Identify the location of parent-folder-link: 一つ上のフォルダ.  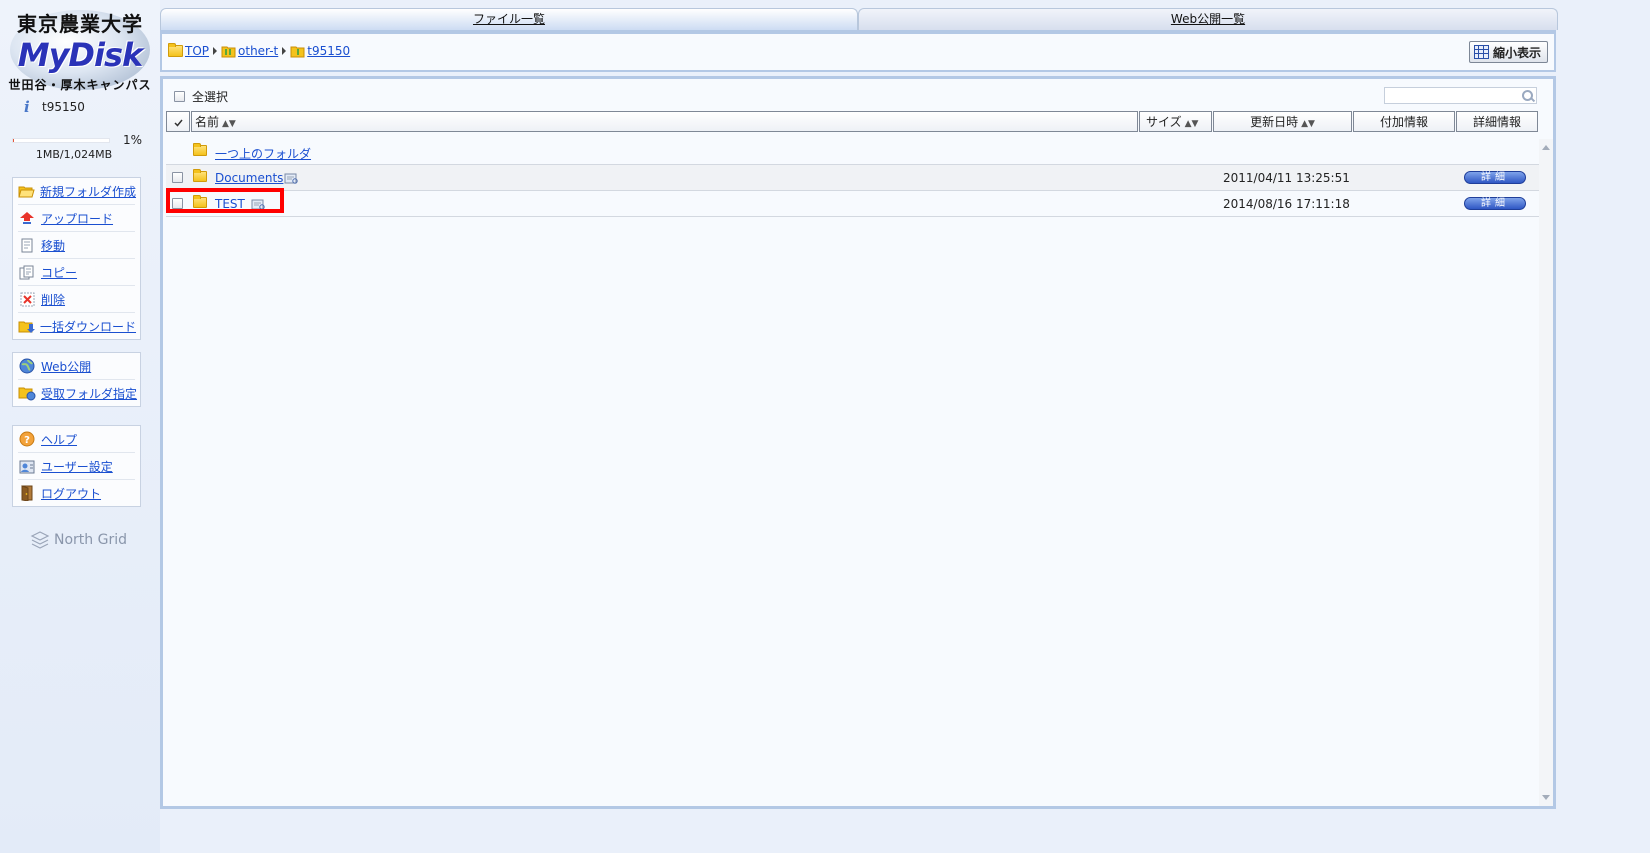
(263, 153).